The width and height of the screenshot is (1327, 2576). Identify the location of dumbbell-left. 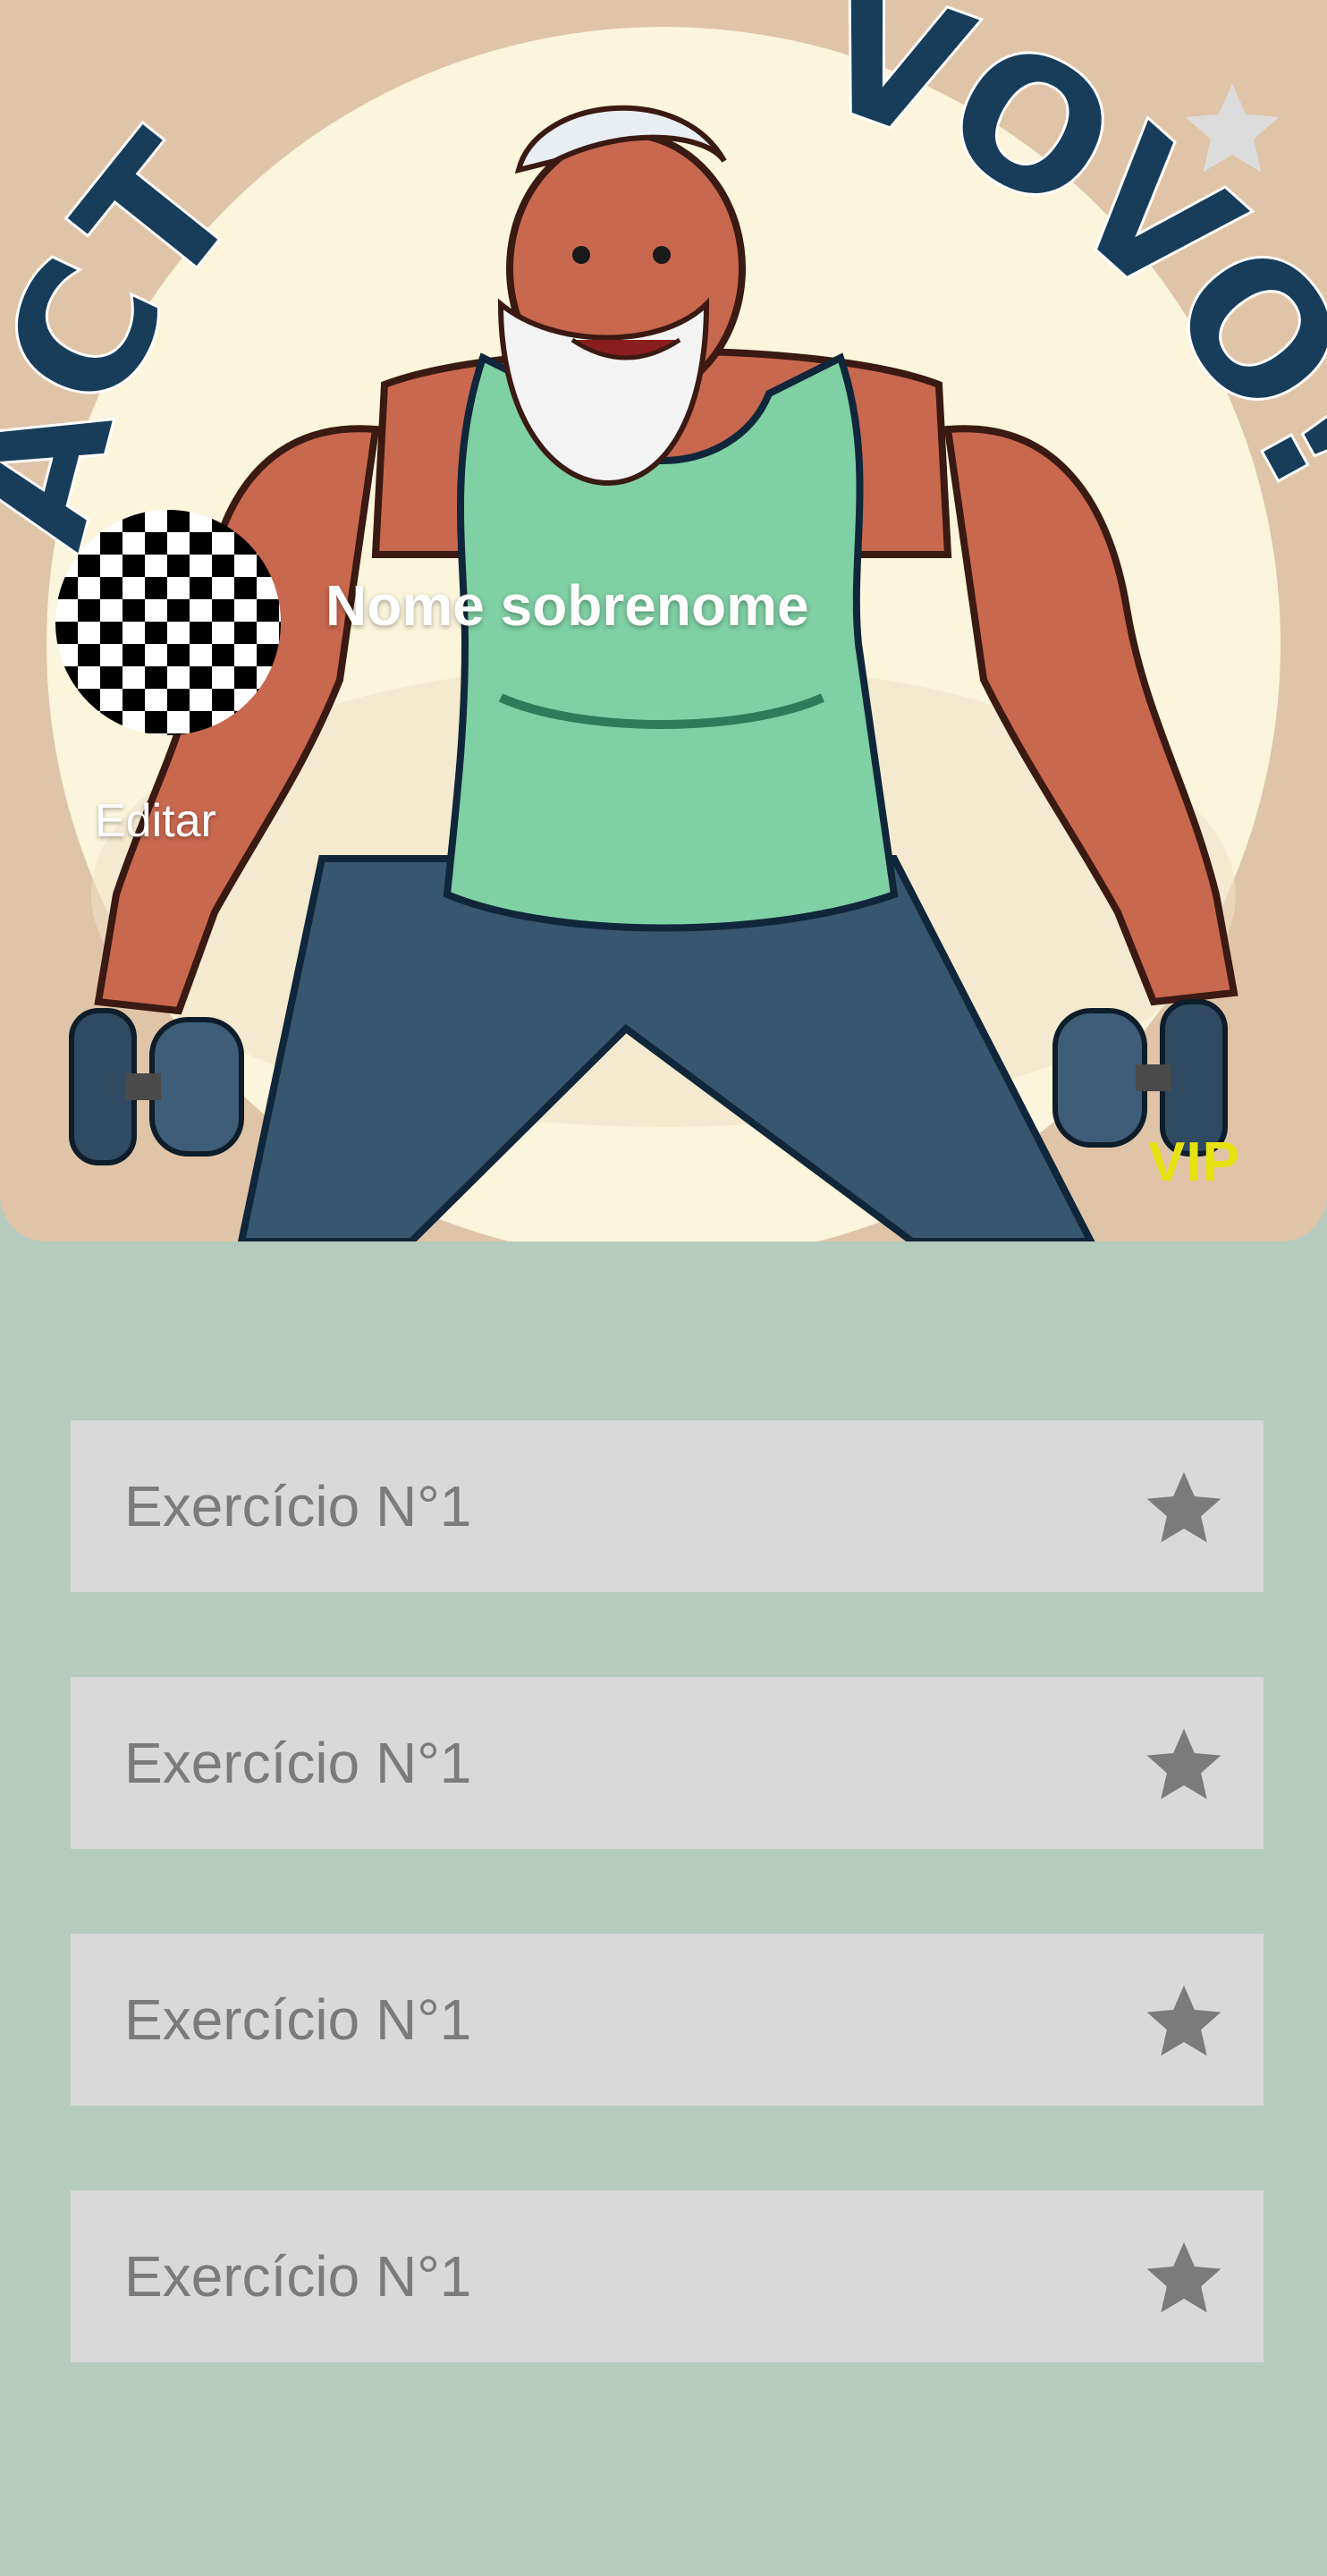
(156, 1086).